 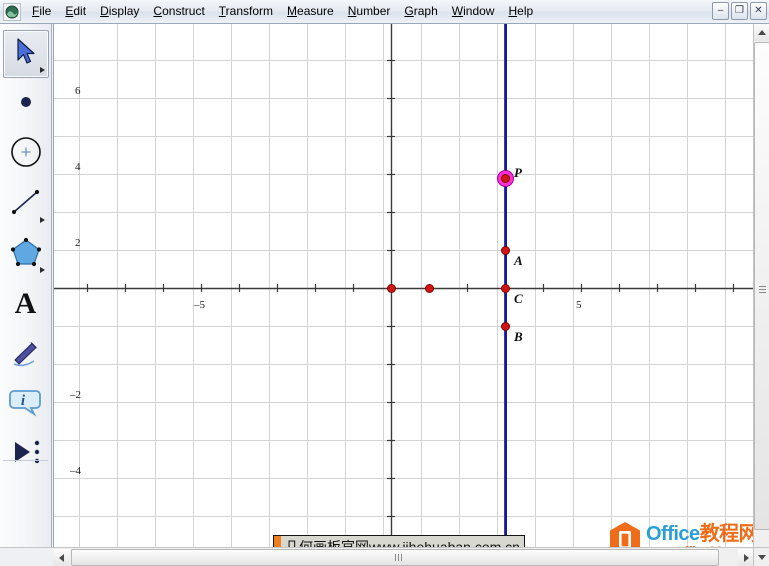 What do you see at coordinates (42, 270) in the screenshot?
I see `polygon-tool-flyout-icon` at bounding box center [42, 270].